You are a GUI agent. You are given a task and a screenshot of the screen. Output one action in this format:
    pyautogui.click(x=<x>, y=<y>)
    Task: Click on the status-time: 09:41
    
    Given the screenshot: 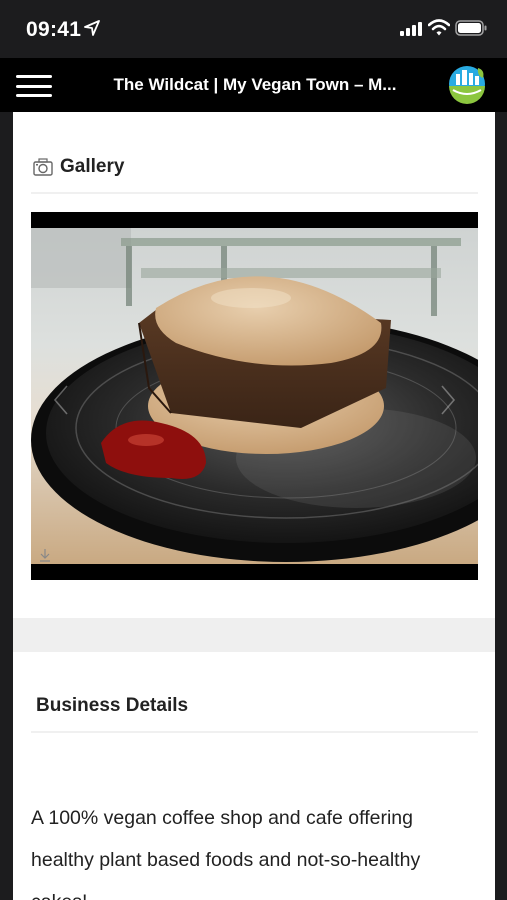 What is the action you would take?
    pyautogui.click(x=54, y=29)
    